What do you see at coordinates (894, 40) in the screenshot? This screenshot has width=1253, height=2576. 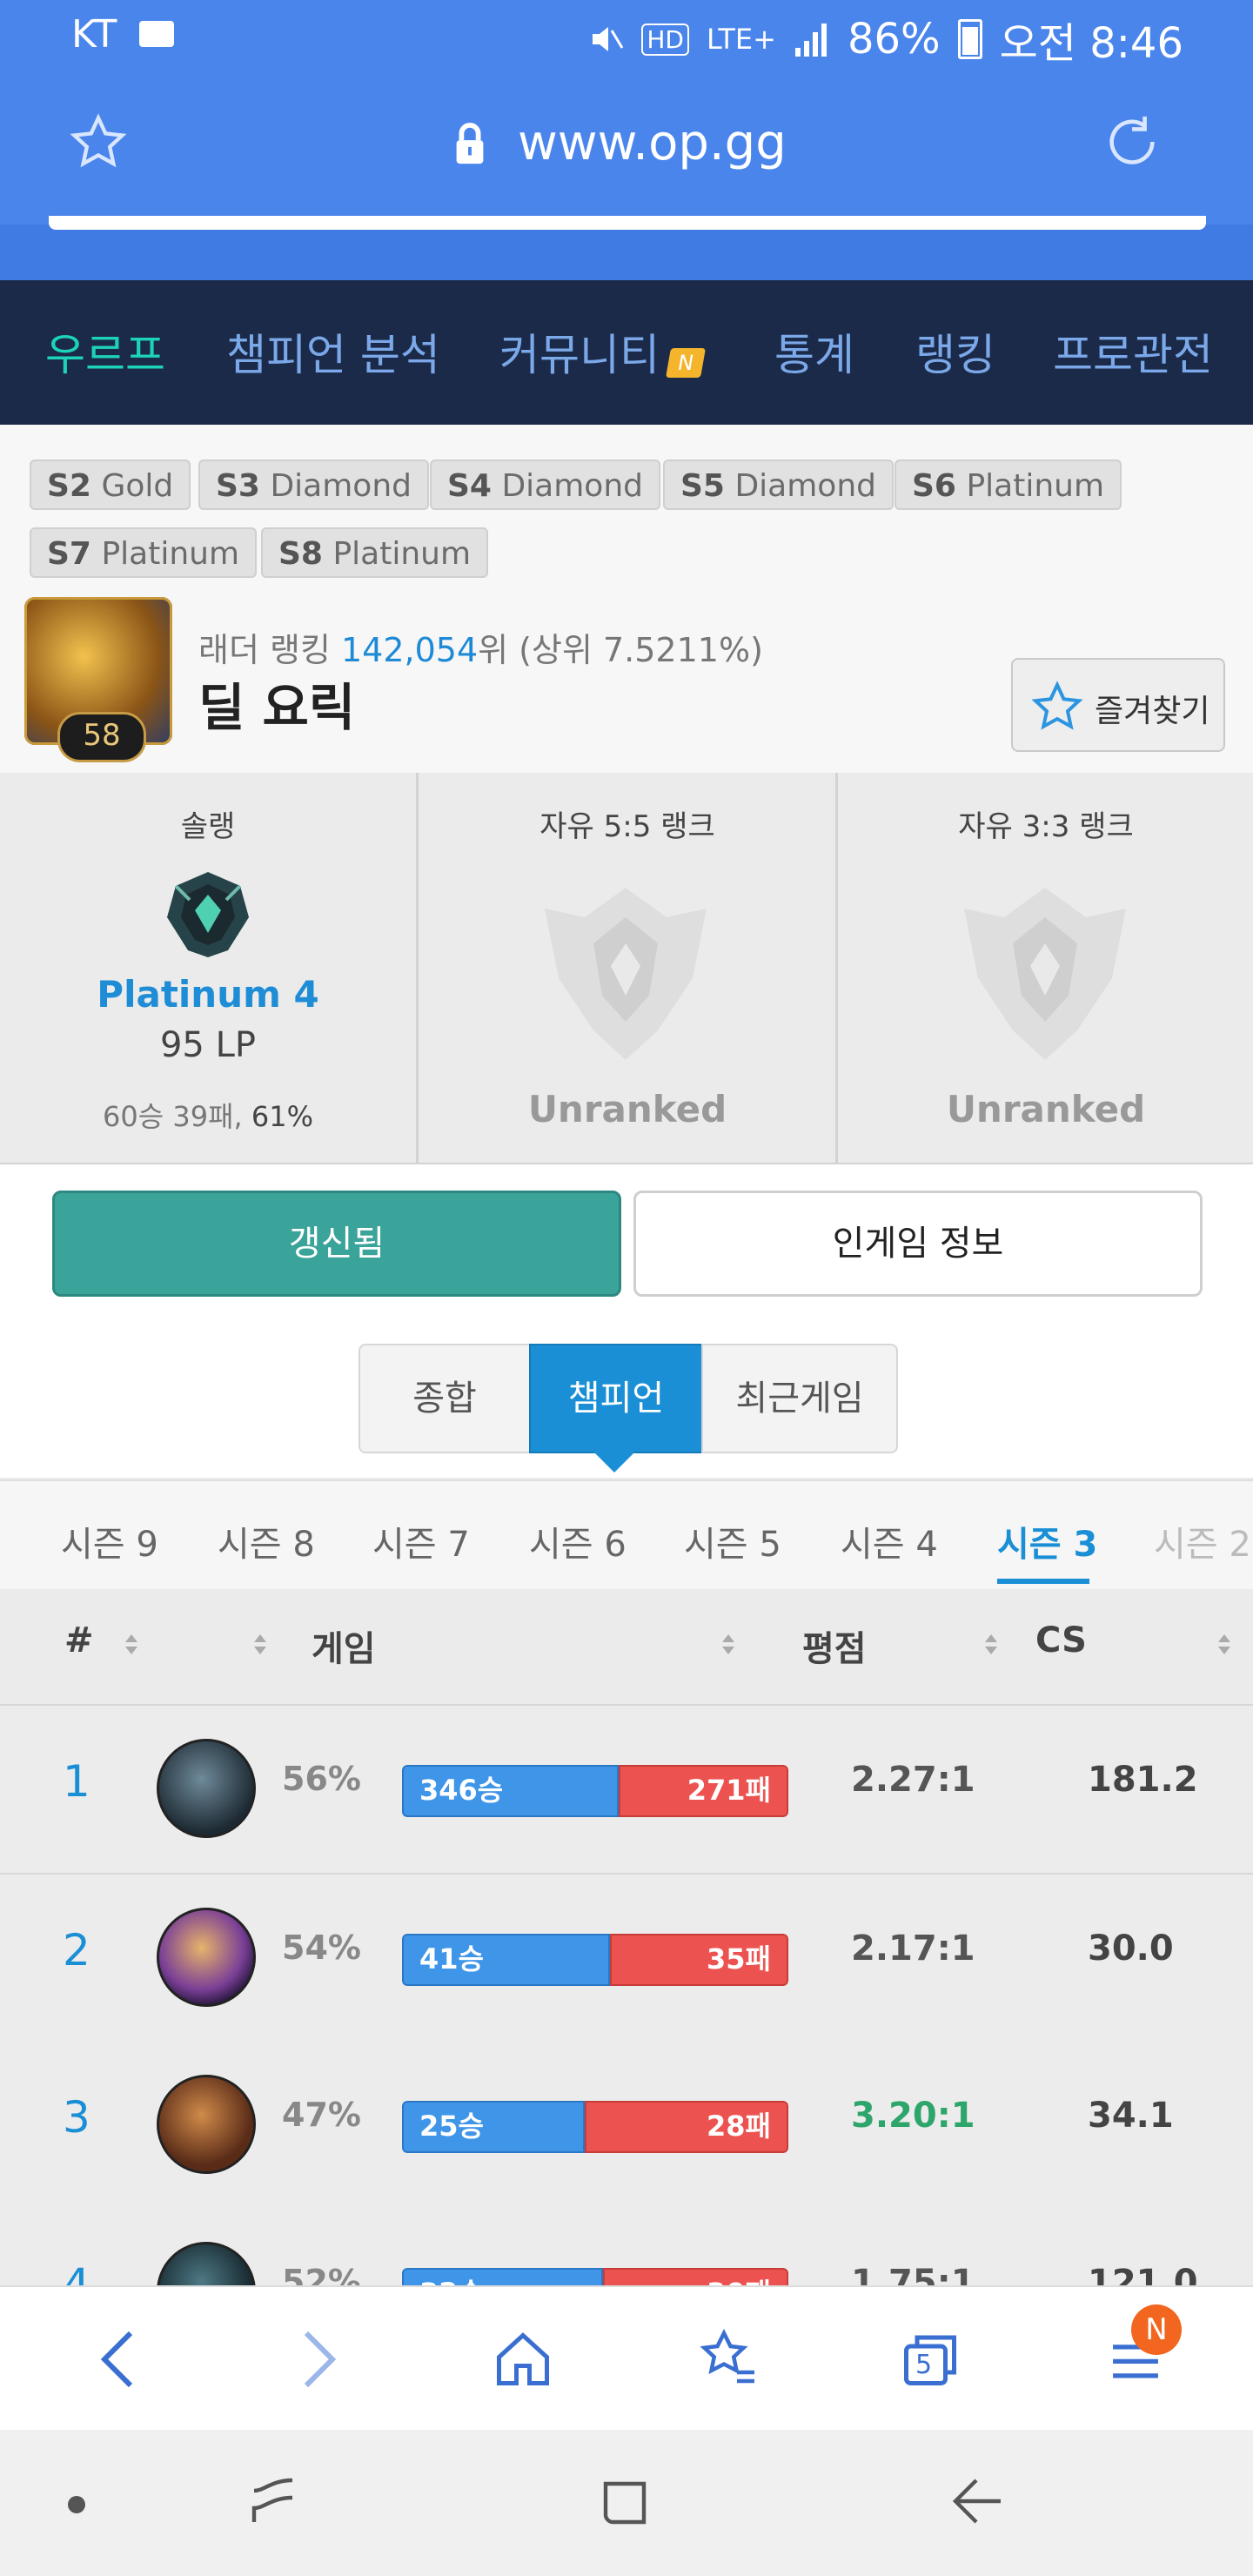 I see `battery-percent: 86%` at bounding box center [894, 40].